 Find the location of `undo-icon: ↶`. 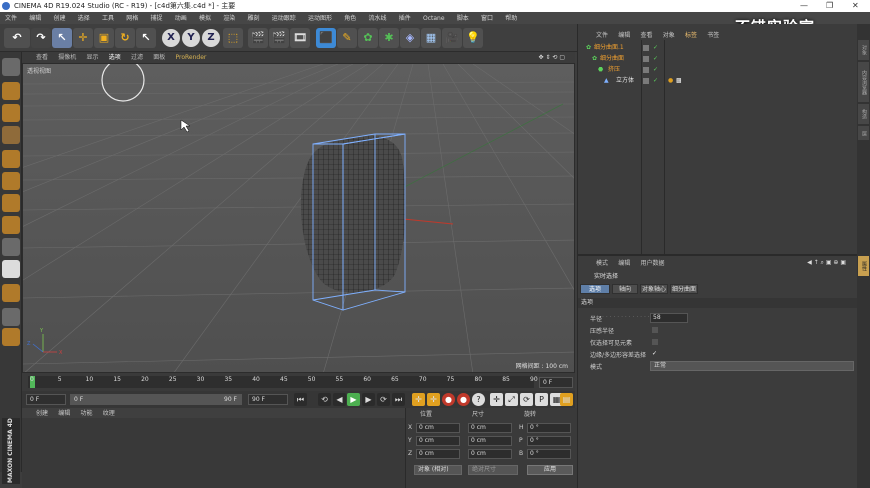

undo-icon: ↶ is located at coordinates (17, 38).